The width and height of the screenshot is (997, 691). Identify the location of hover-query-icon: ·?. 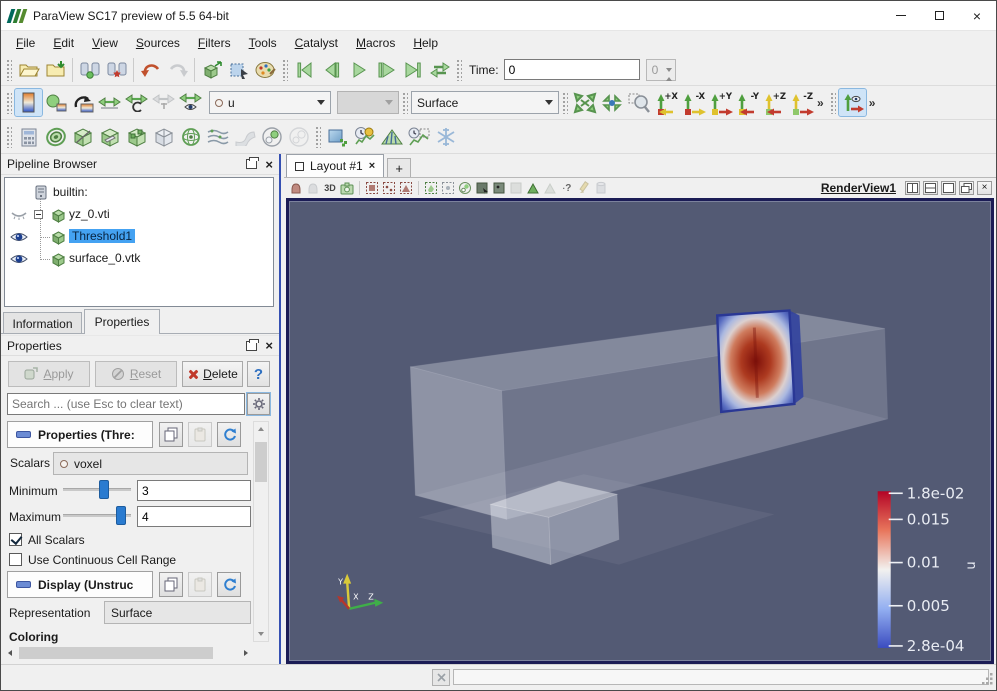
(567, 188).